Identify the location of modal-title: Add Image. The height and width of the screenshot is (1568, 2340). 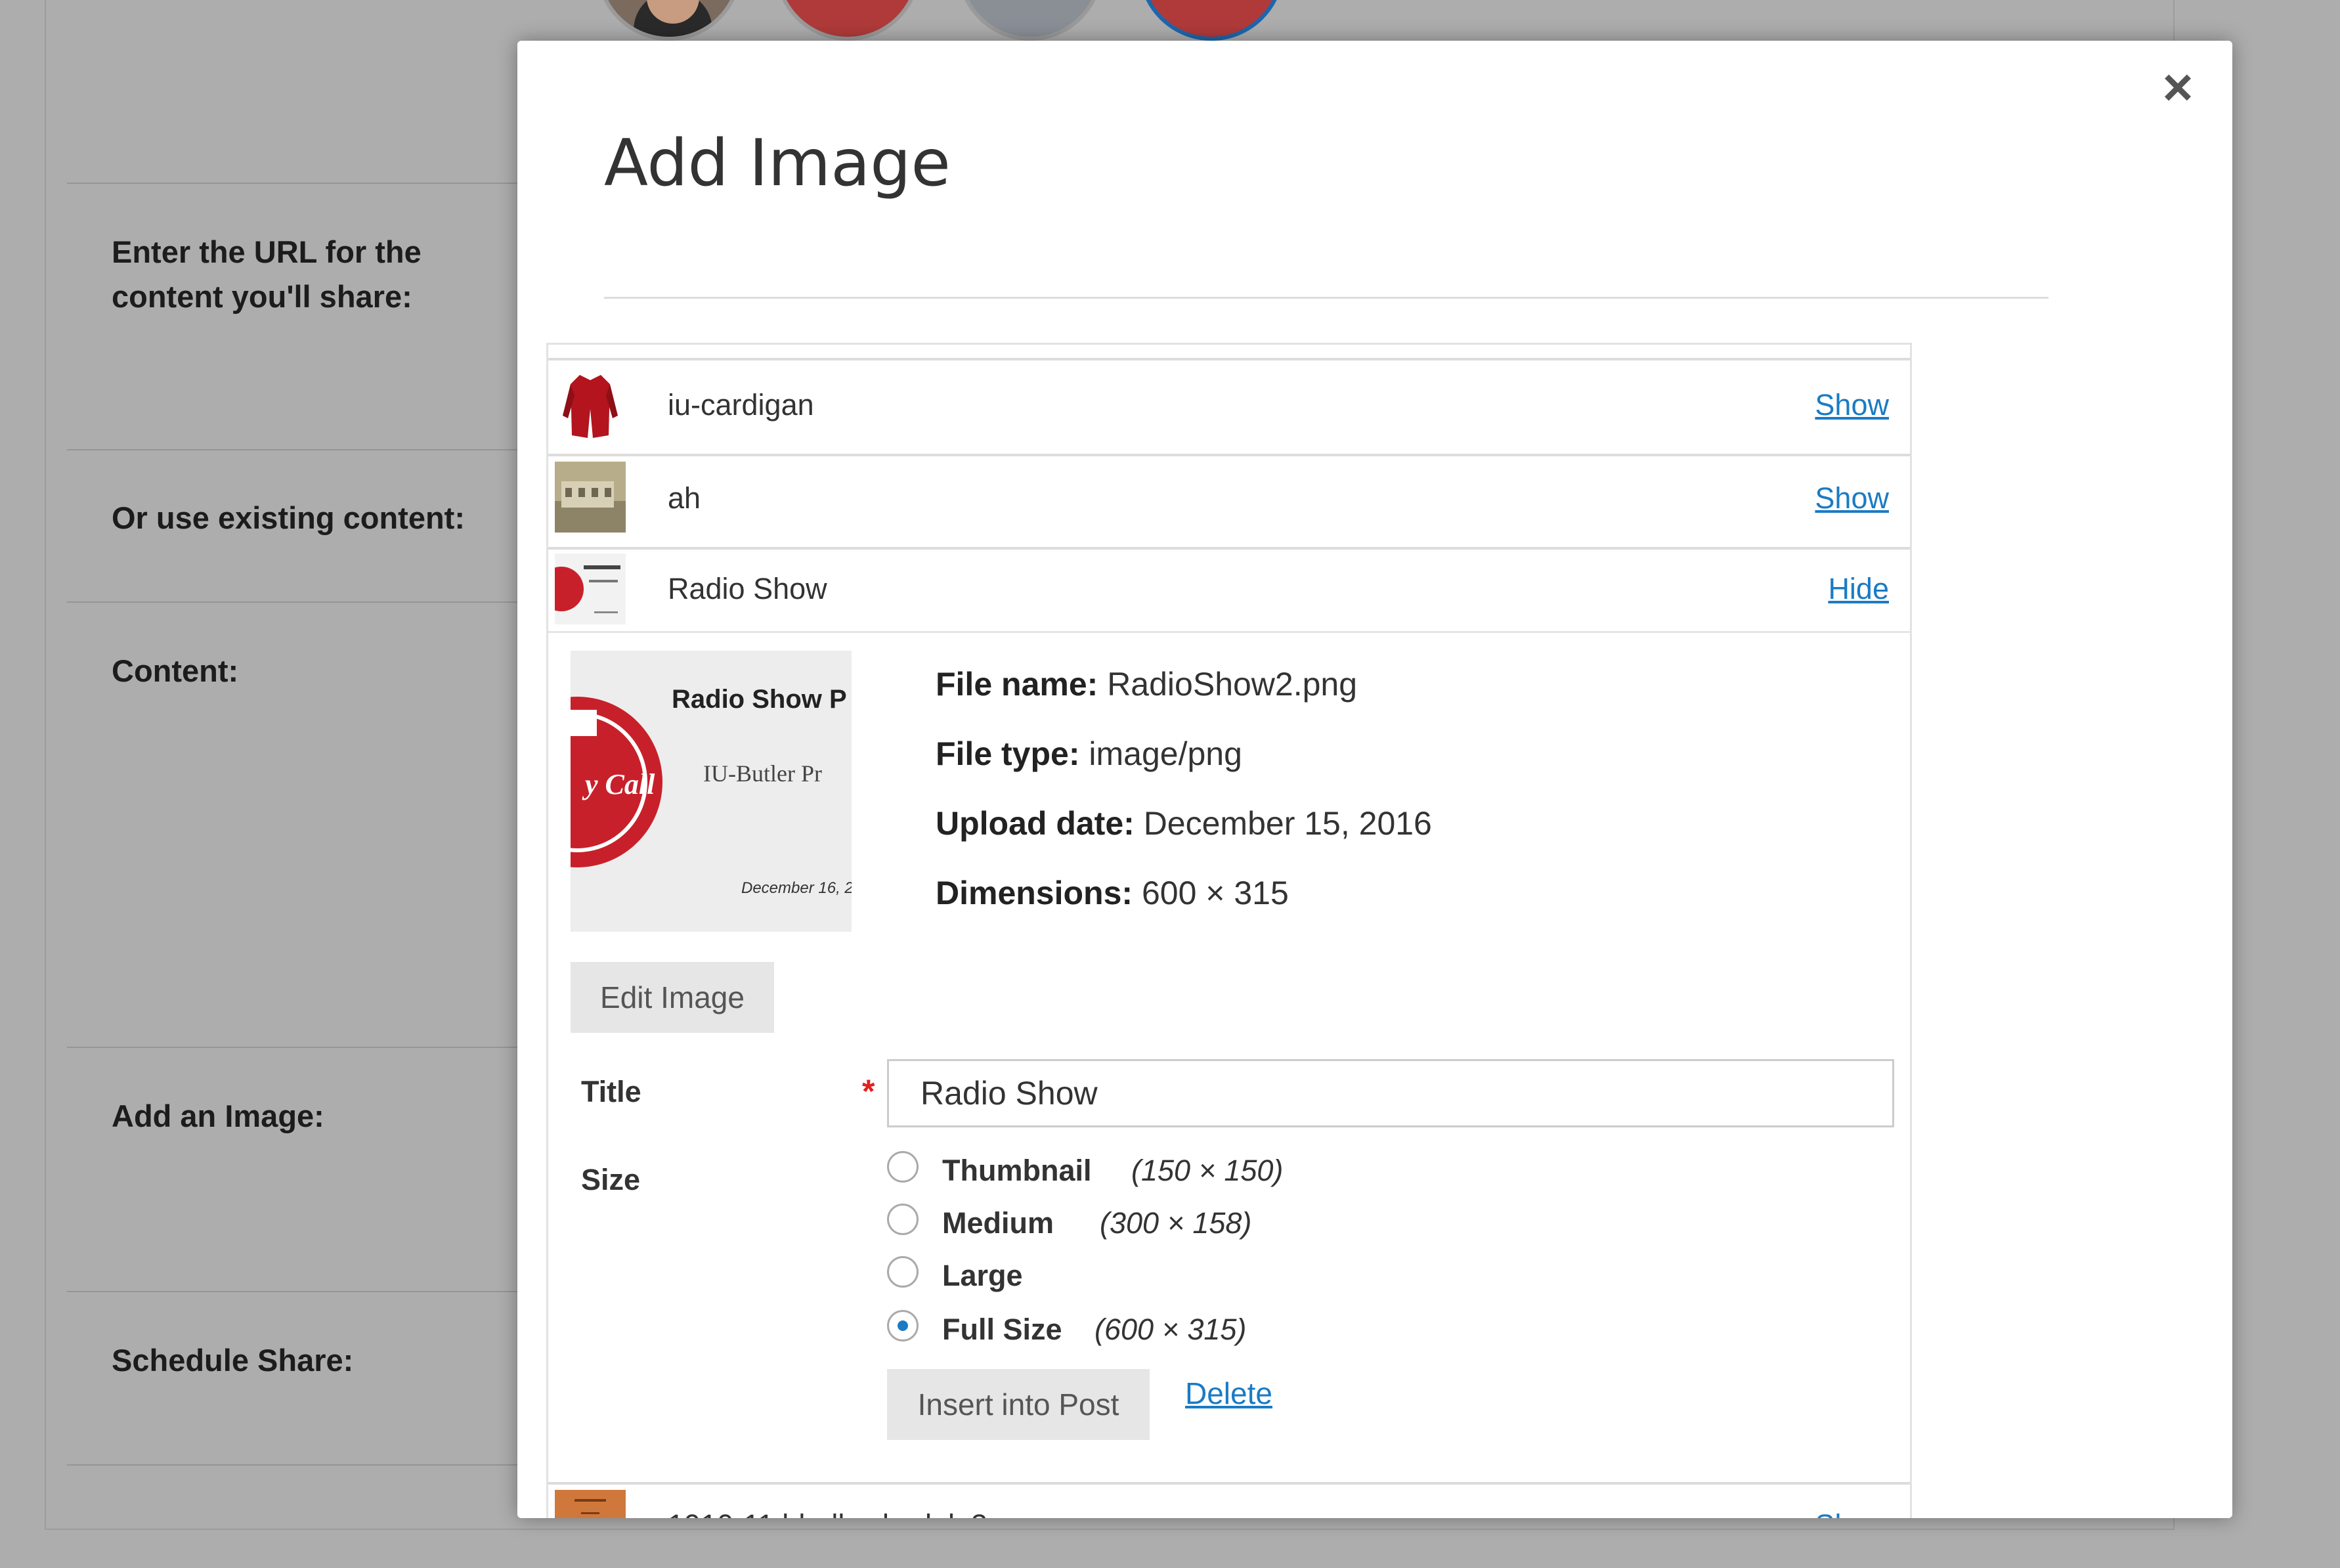
(777, 164).